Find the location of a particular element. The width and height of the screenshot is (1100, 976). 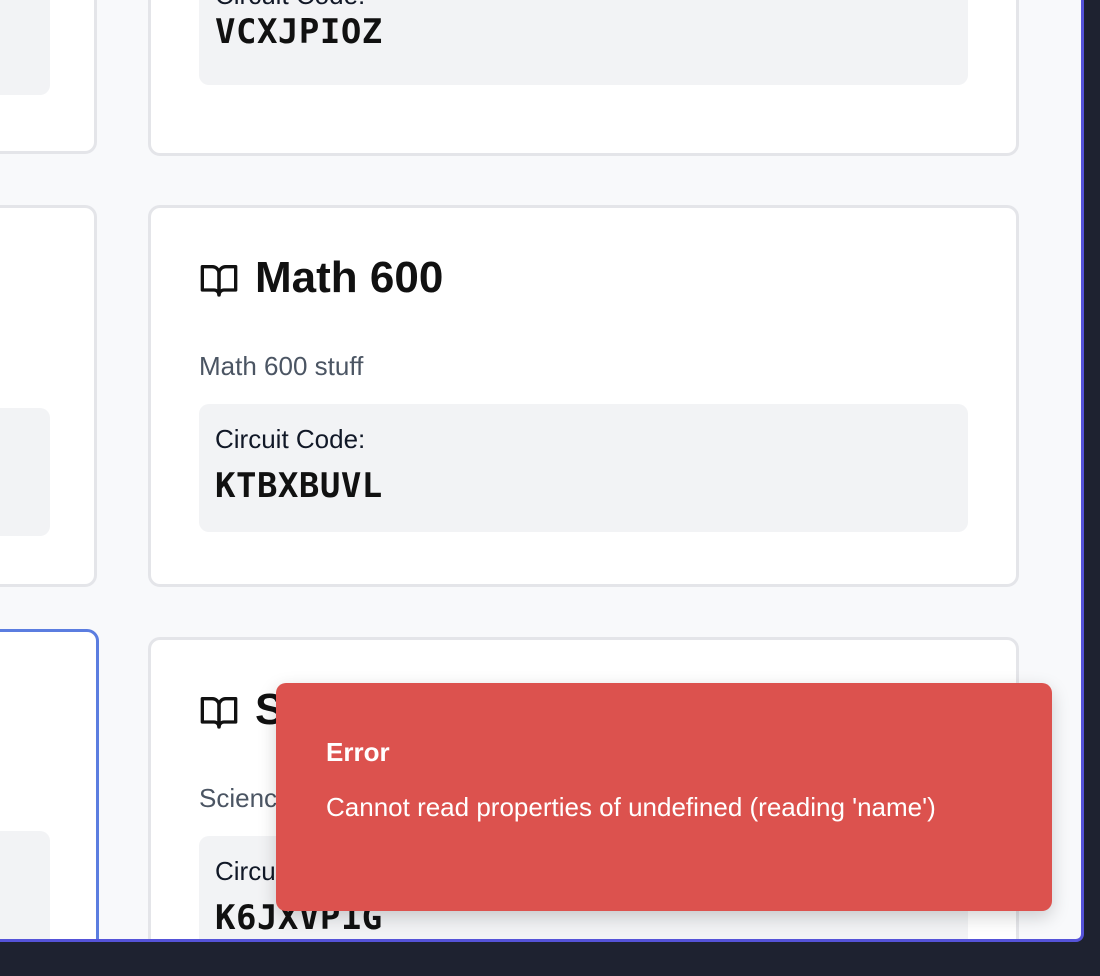

course-title: Math 600 is located at coordinates (349, 277).